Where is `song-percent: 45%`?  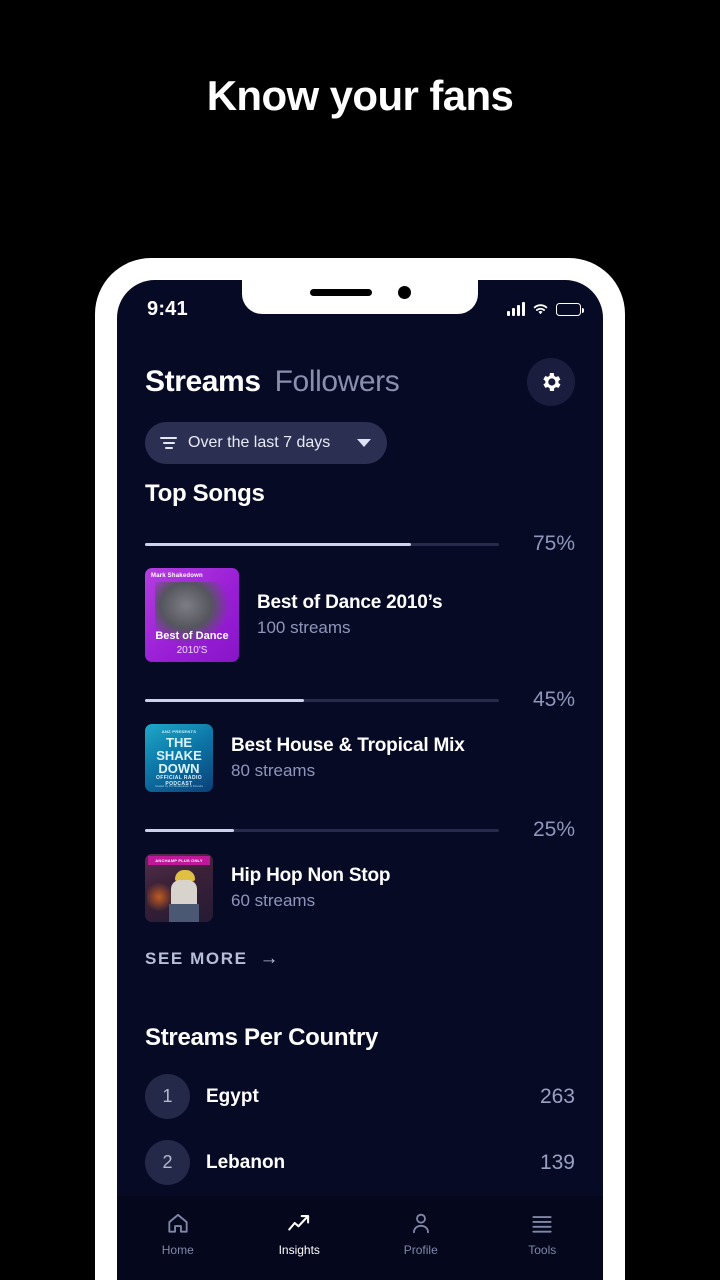
song-percent: 45% is located at coordinates (553, 699).